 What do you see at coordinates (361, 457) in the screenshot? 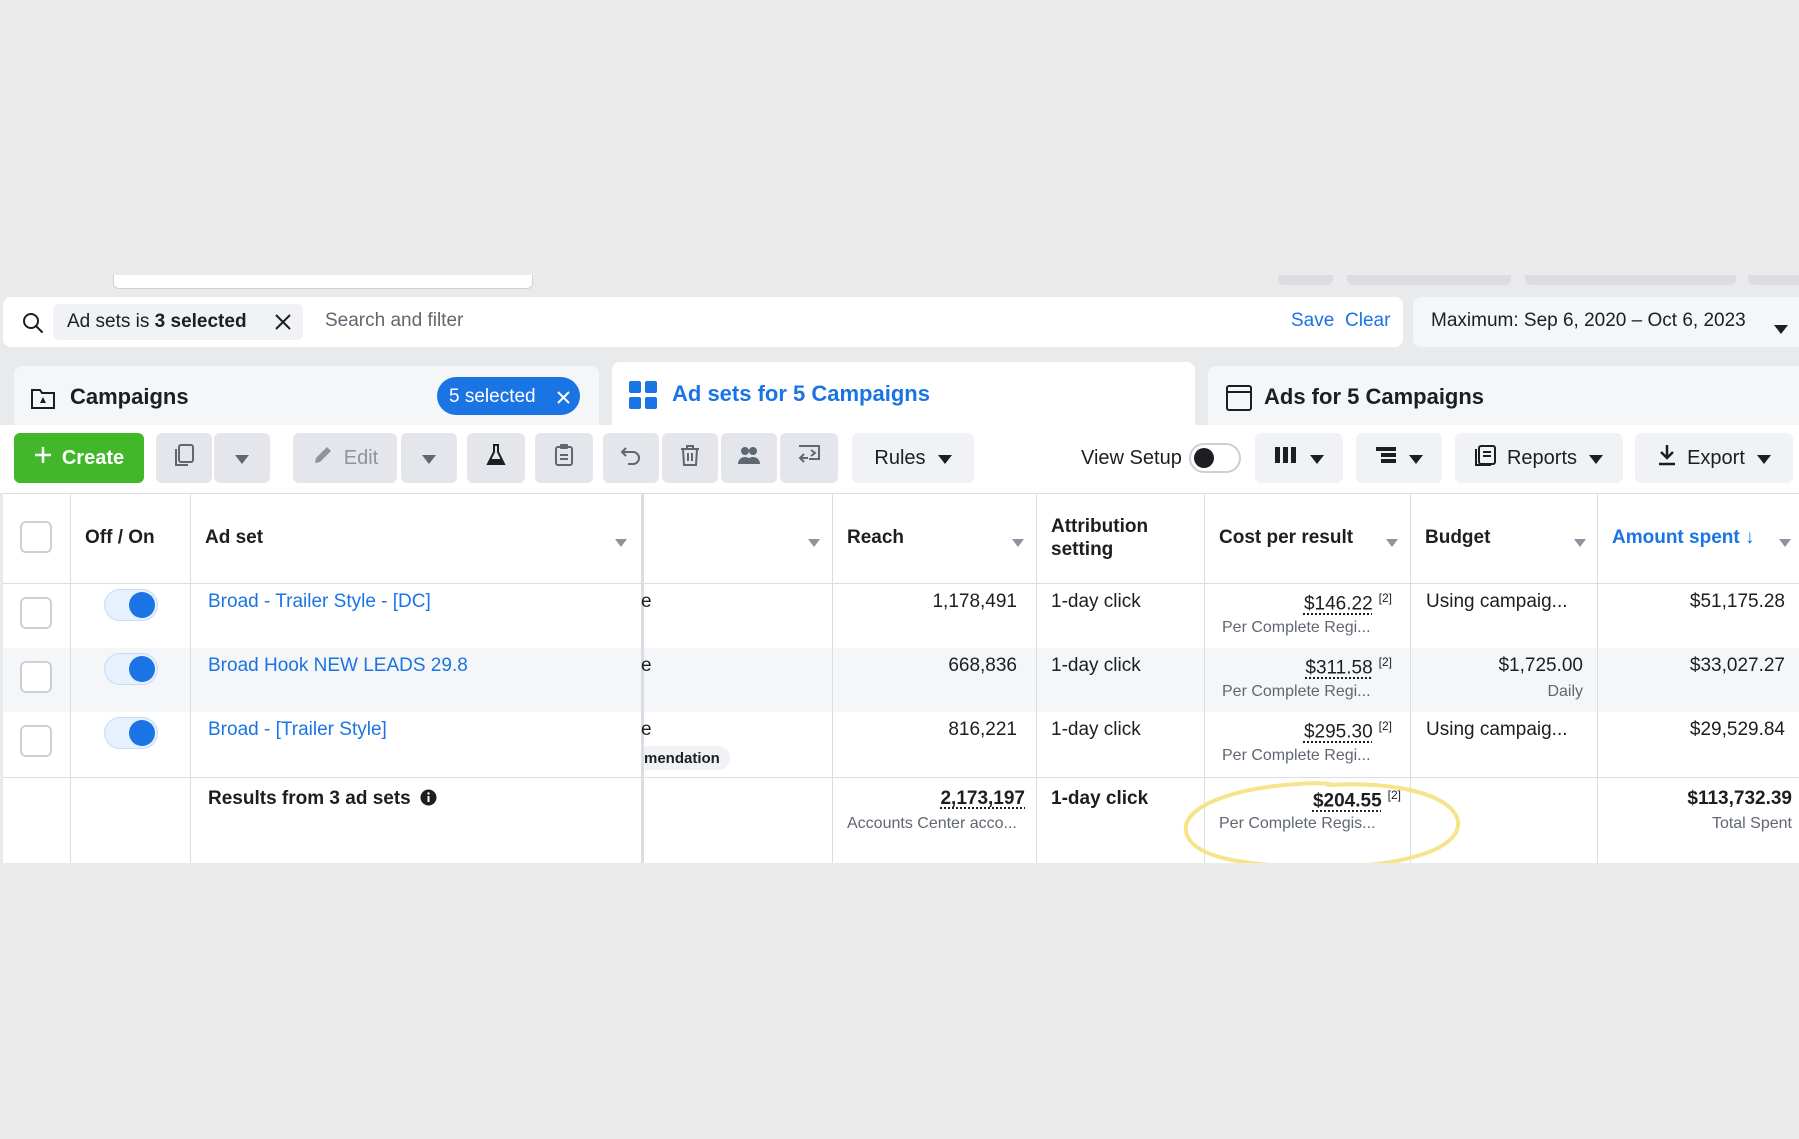
I see `edit-label: Edit` at bounding box center [361, 457].